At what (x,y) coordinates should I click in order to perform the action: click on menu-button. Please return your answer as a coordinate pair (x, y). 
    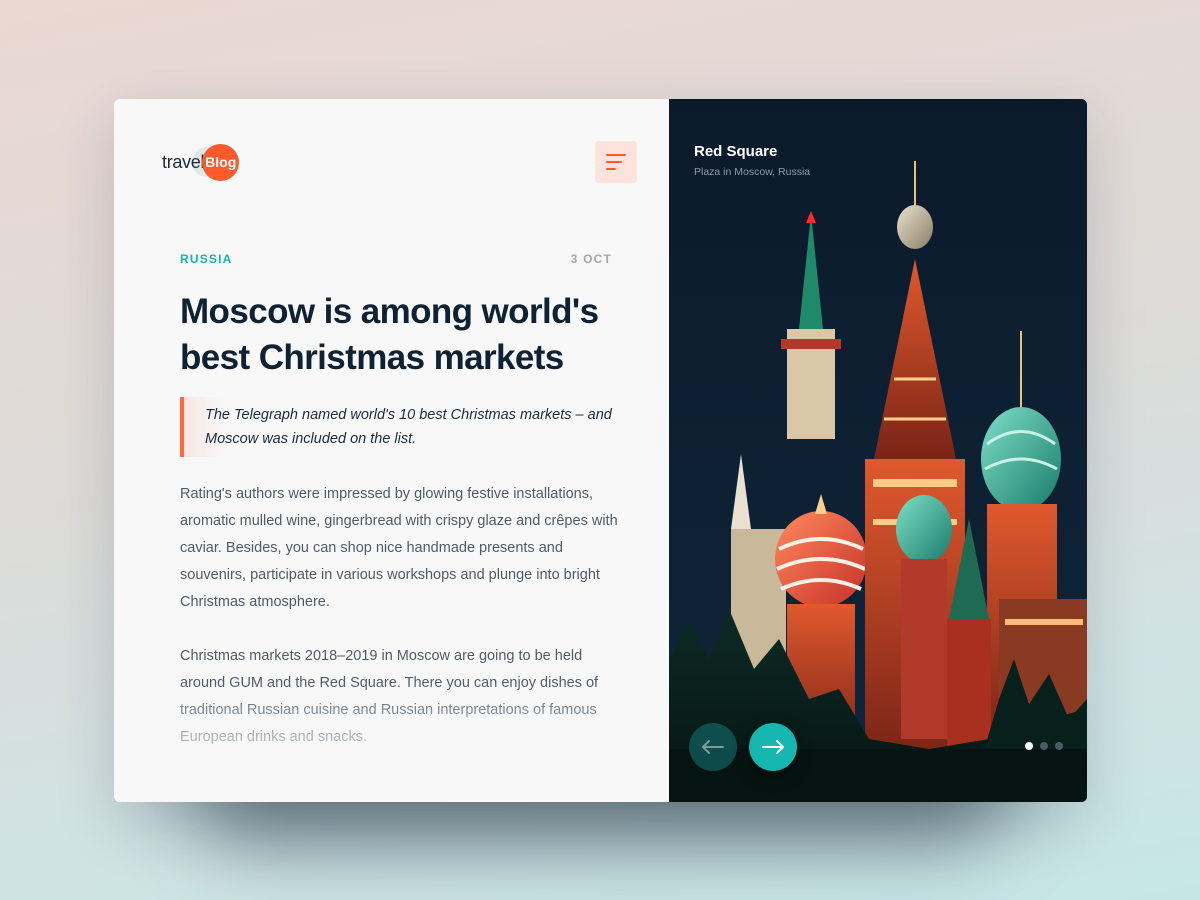
    Looking at the image, I should click on (616, 162).